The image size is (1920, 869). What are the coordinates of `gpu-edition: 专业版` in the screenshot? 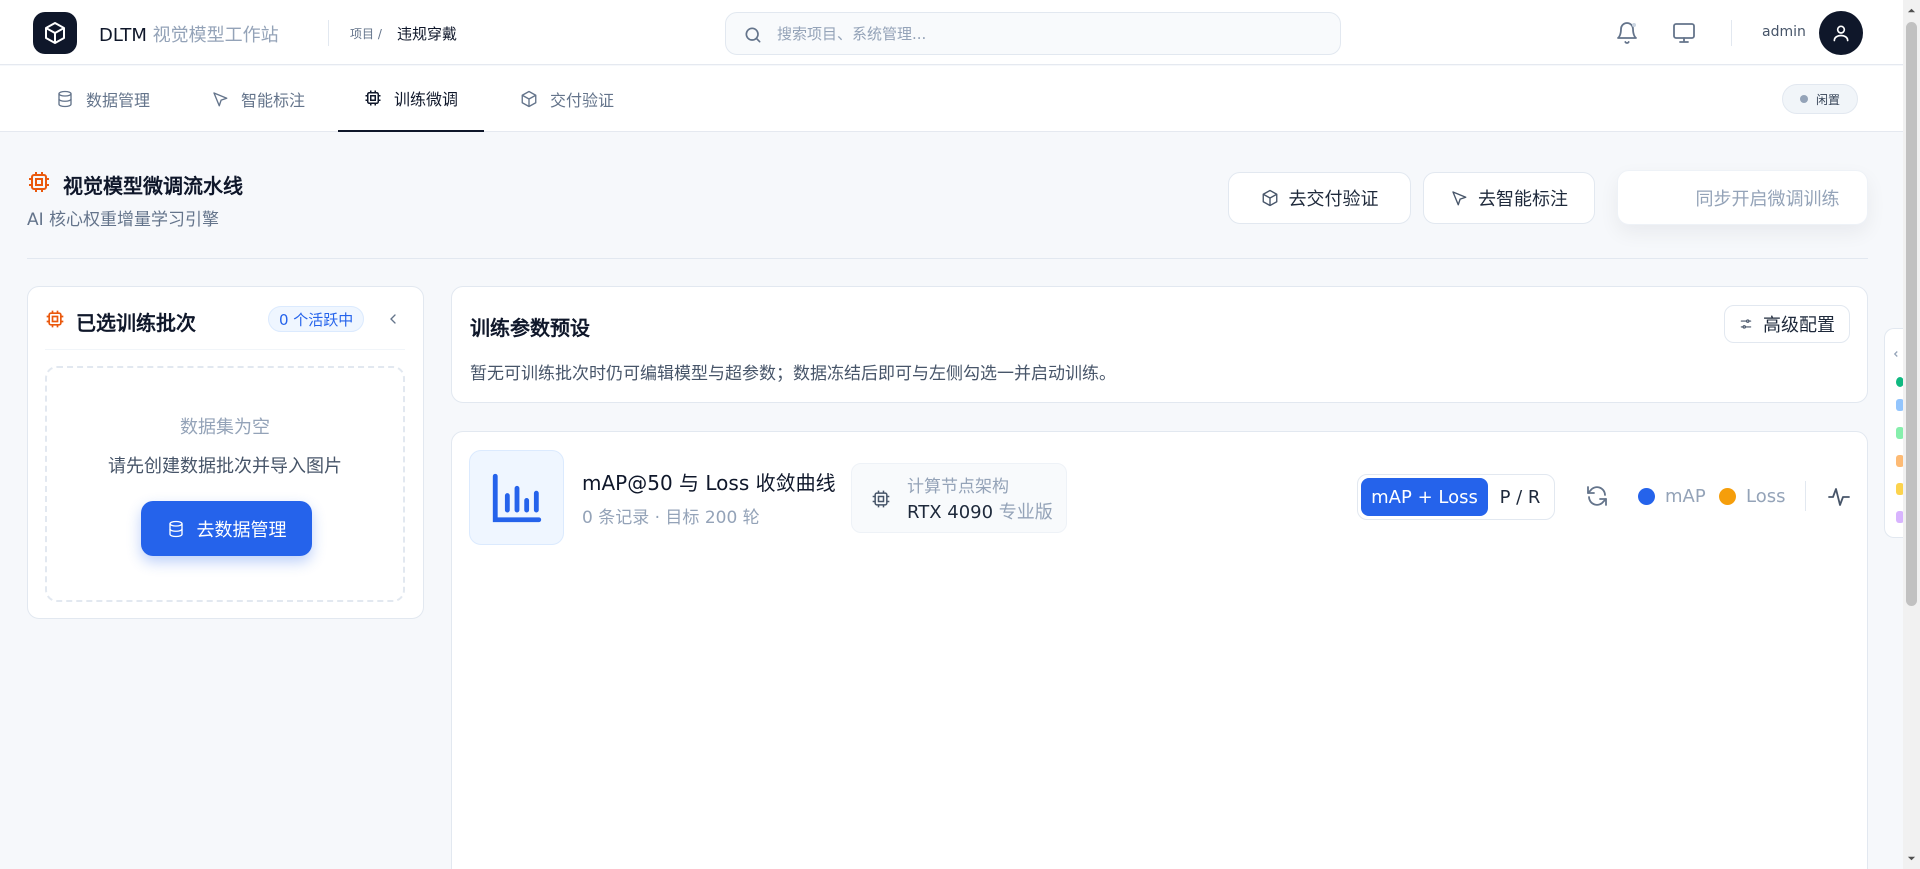 It's located at (1025, 512).